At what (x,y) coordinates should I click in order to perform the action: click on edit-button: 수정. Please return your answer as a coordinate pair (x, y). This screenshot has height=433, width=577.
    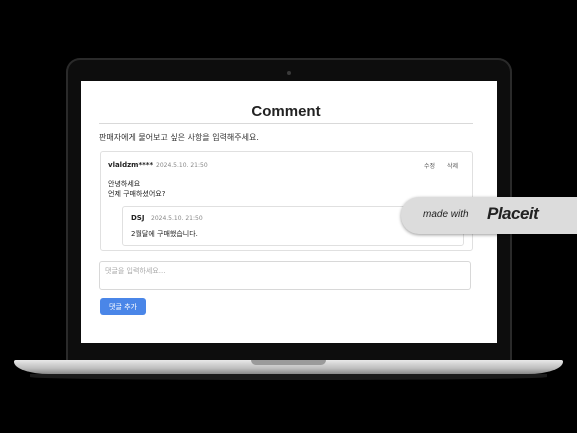
    Looking at the image, I should click on (429, 165).